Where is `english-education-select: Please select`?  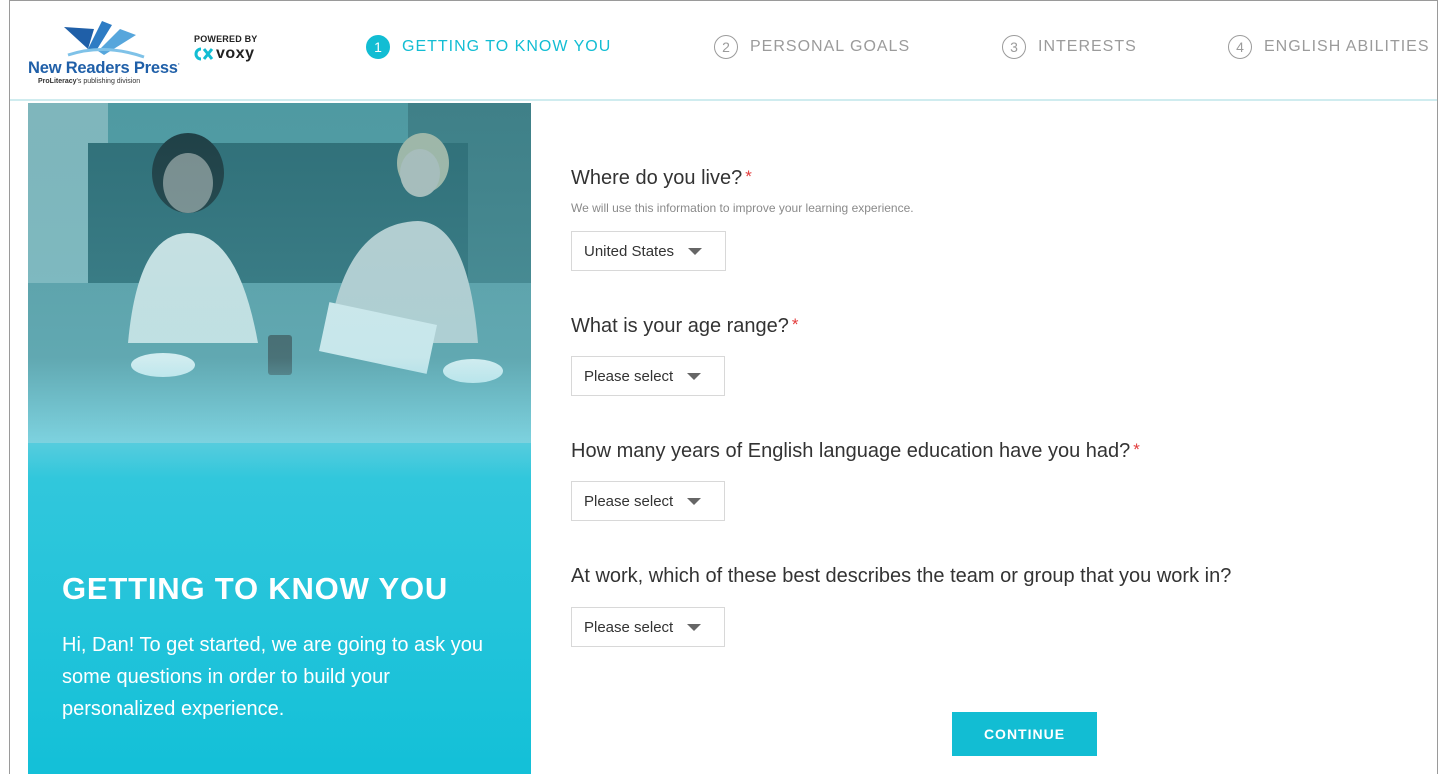
english-education-select: Please select is located at coordinates (648, 501).